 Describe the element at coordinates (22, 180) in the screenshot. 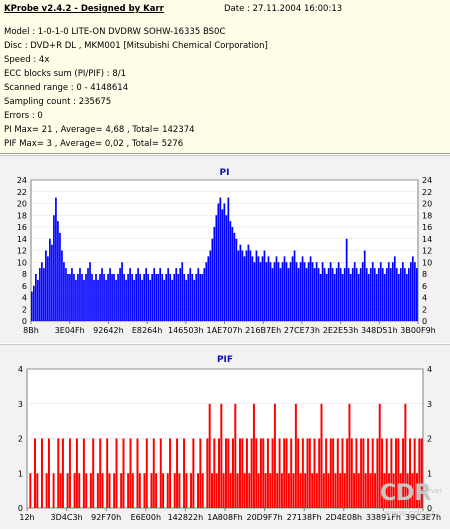

I see `y-tick-label: 24` at that location.